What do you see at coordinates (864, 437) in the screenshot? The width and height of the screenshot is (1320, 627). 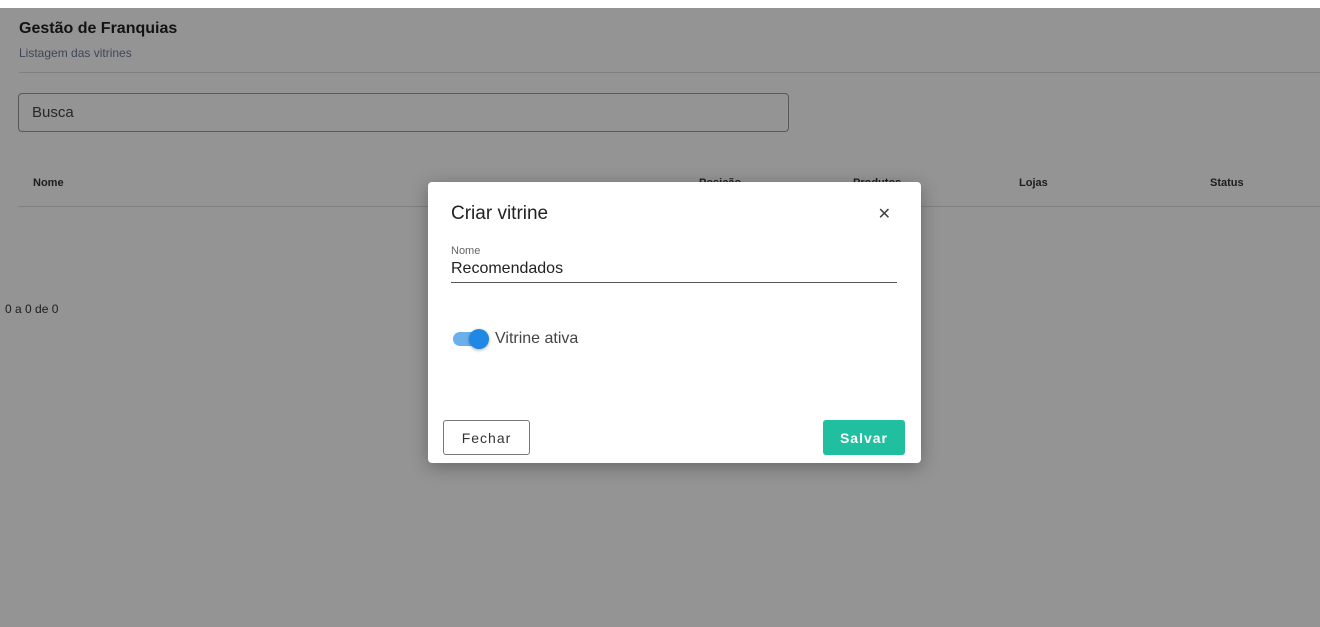 I see `save-button: Salvar` at bounding box center [864, 437].